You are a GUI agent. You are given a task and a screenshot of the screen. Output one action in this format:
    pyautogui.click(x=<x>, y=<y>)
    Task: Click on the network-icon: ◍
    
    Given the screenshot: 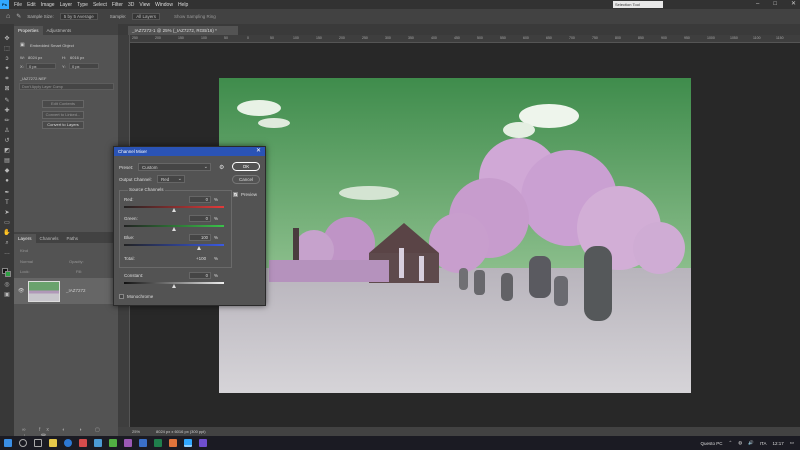 What is the action you would take?
    pyautogui.click(x=740, y=443)
    